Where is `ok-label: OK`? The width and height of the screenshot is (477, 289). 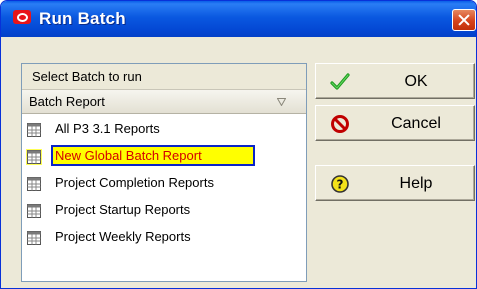
ok-label: OK is located at coordinates (416, 81).